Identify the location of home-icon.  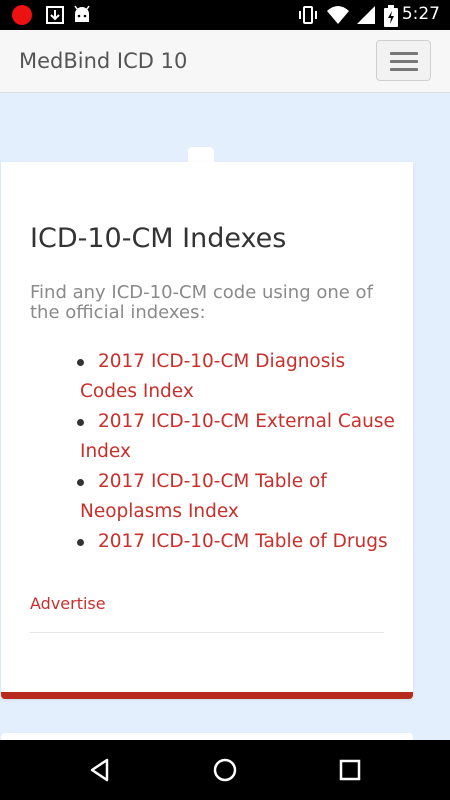
(225, 770).